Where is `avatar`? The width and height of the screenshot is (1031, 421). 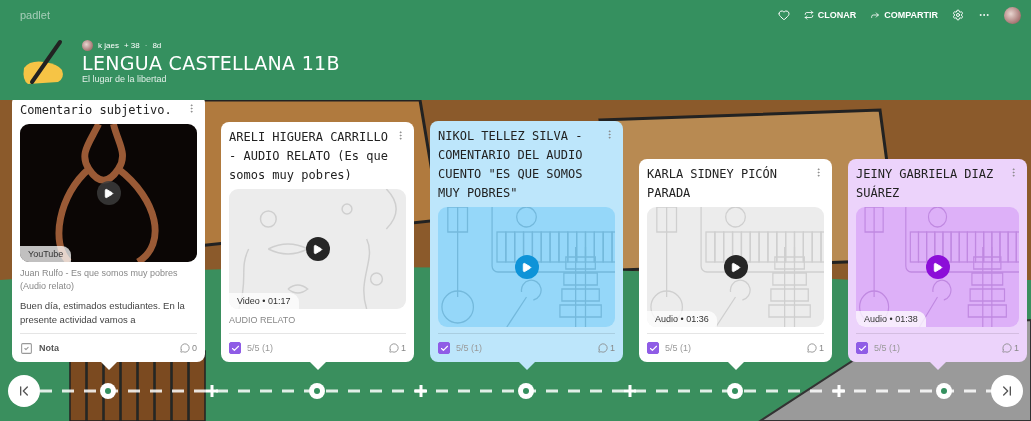
avatar is located at coordinates (1012, 15).